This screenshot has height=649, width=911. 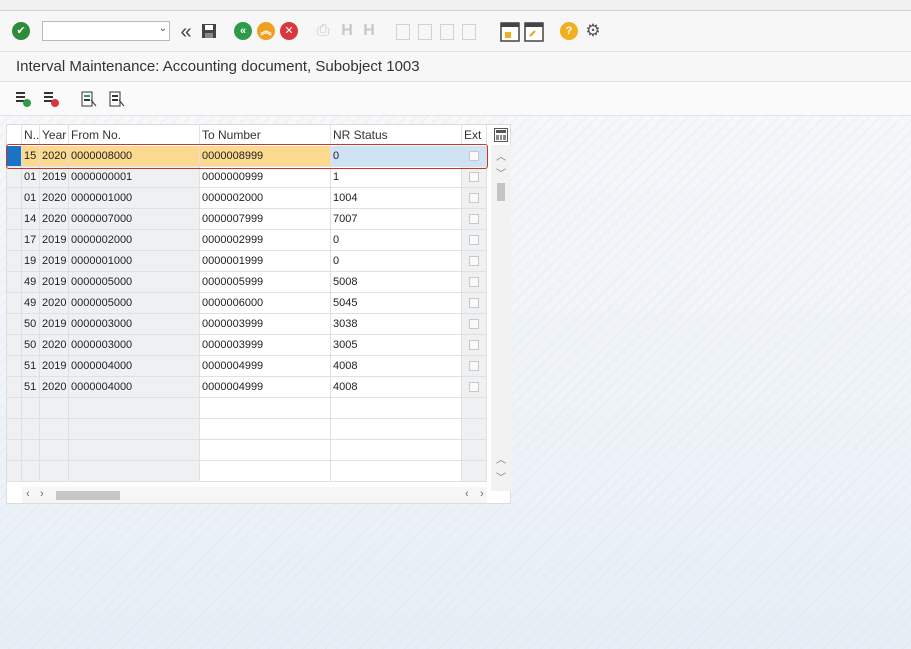 What do you see at coordinates (396, 177) in the screenshot?
I see `cell-status: 1` at bounding box center [396, 177].